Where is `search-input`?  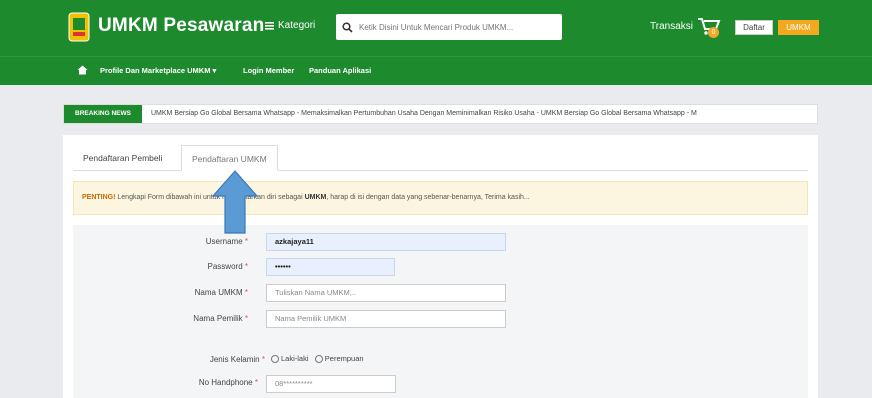
search-input is located at coordinates (459, 27).